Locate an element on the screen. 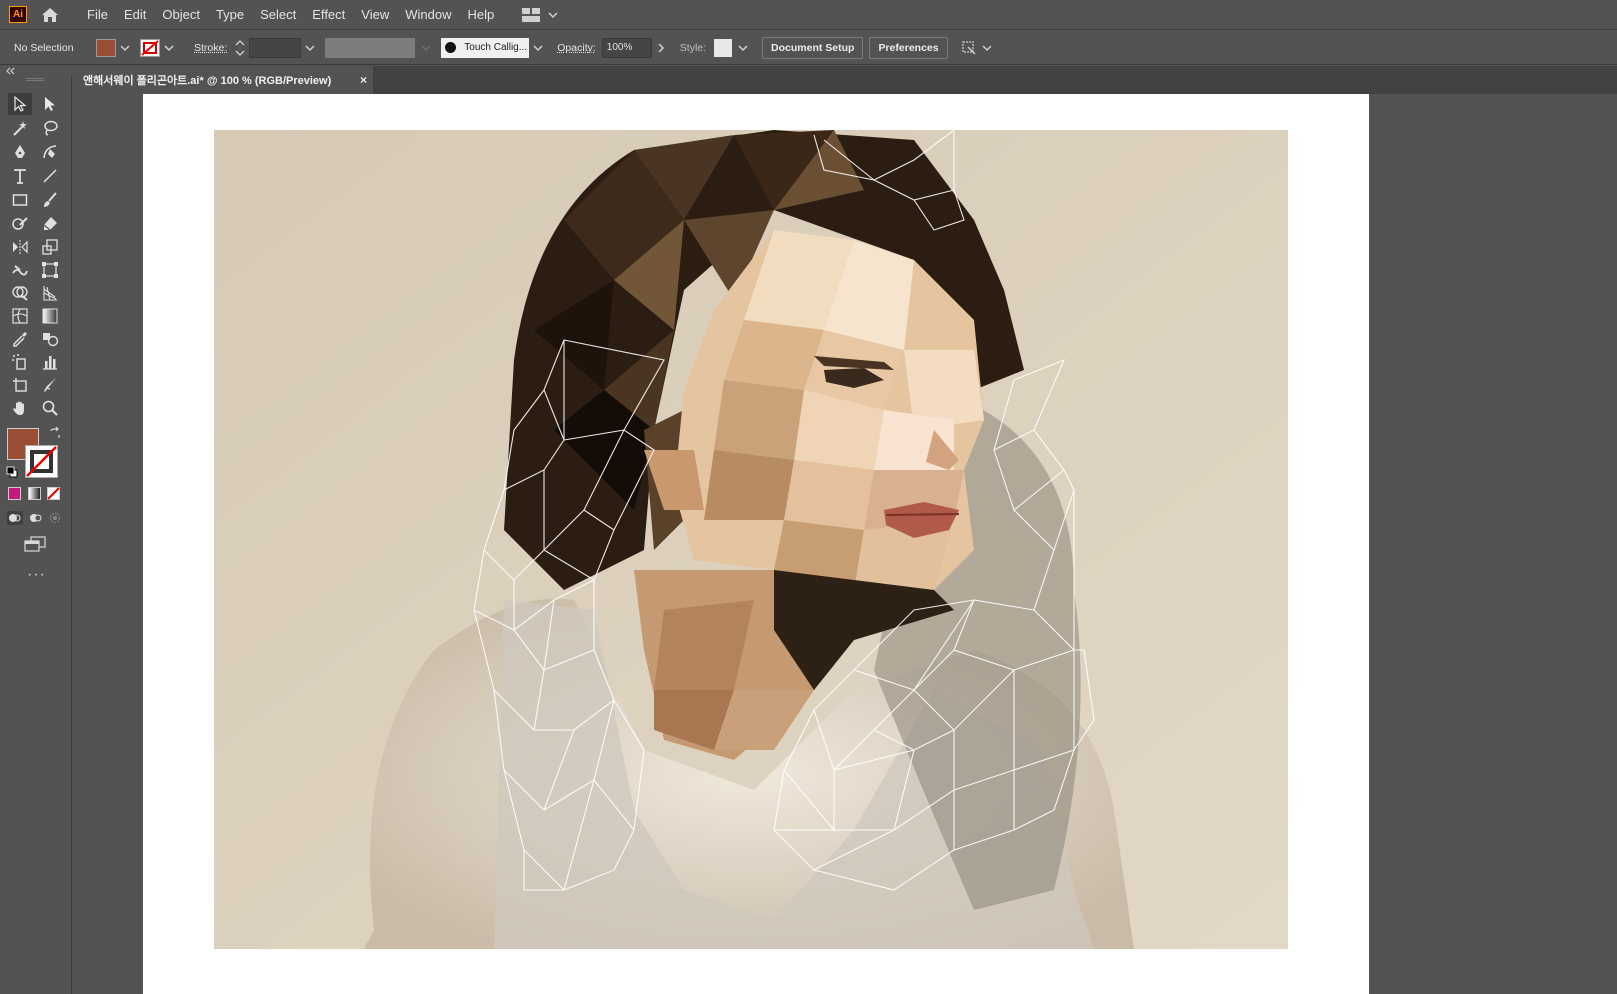 The height and width of the screenshot is (994, 1617). stroke-label: Stroke: is located at coordinates (210, 48).